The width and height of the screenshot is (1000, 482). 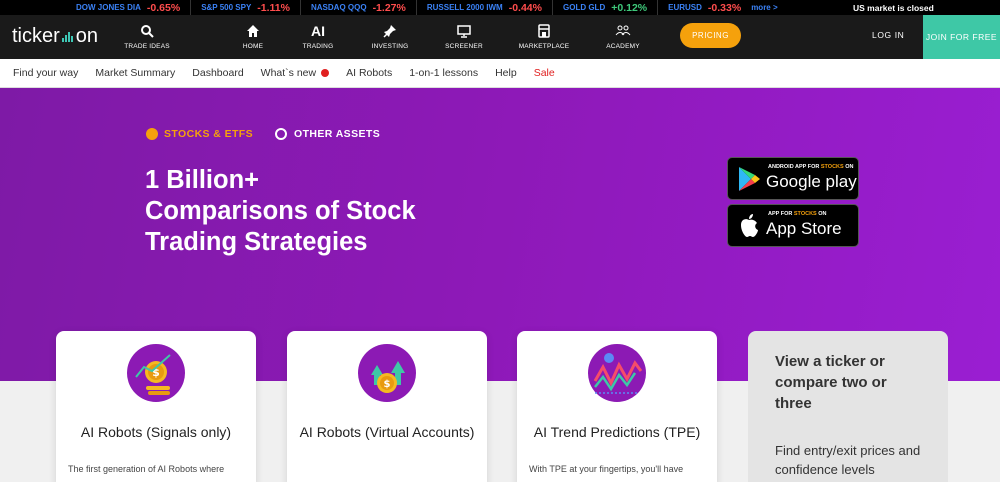 What do you see at coordinates (920, 7) in the screenshot?
I see `market-status: US market is closed` at bounding box center [920, 7].